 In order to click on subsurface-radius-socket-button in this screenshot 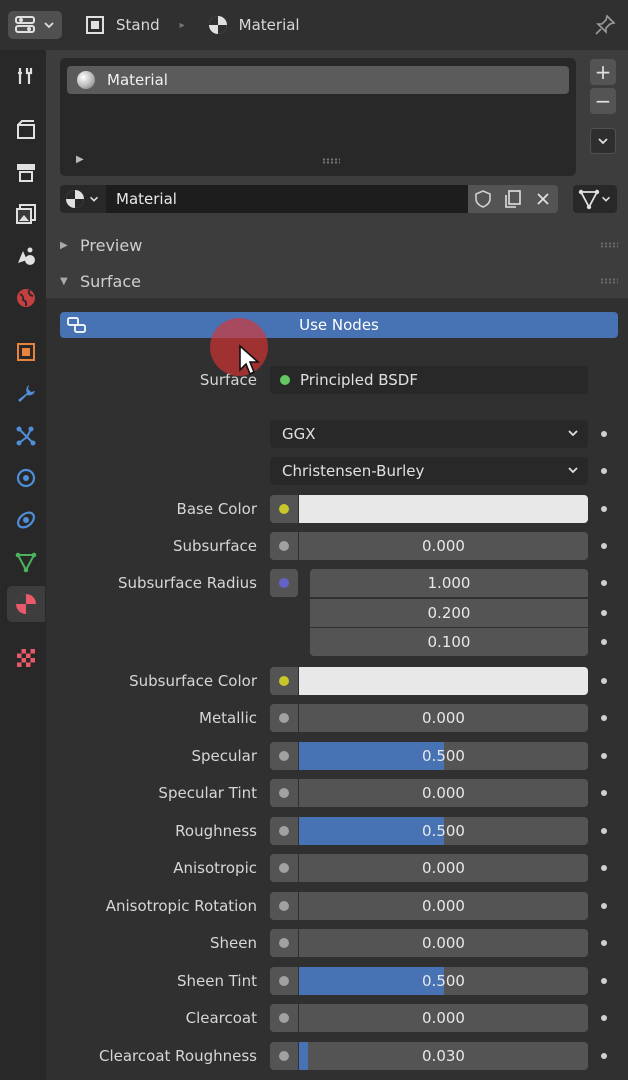, I will do `click(284, 583)`.